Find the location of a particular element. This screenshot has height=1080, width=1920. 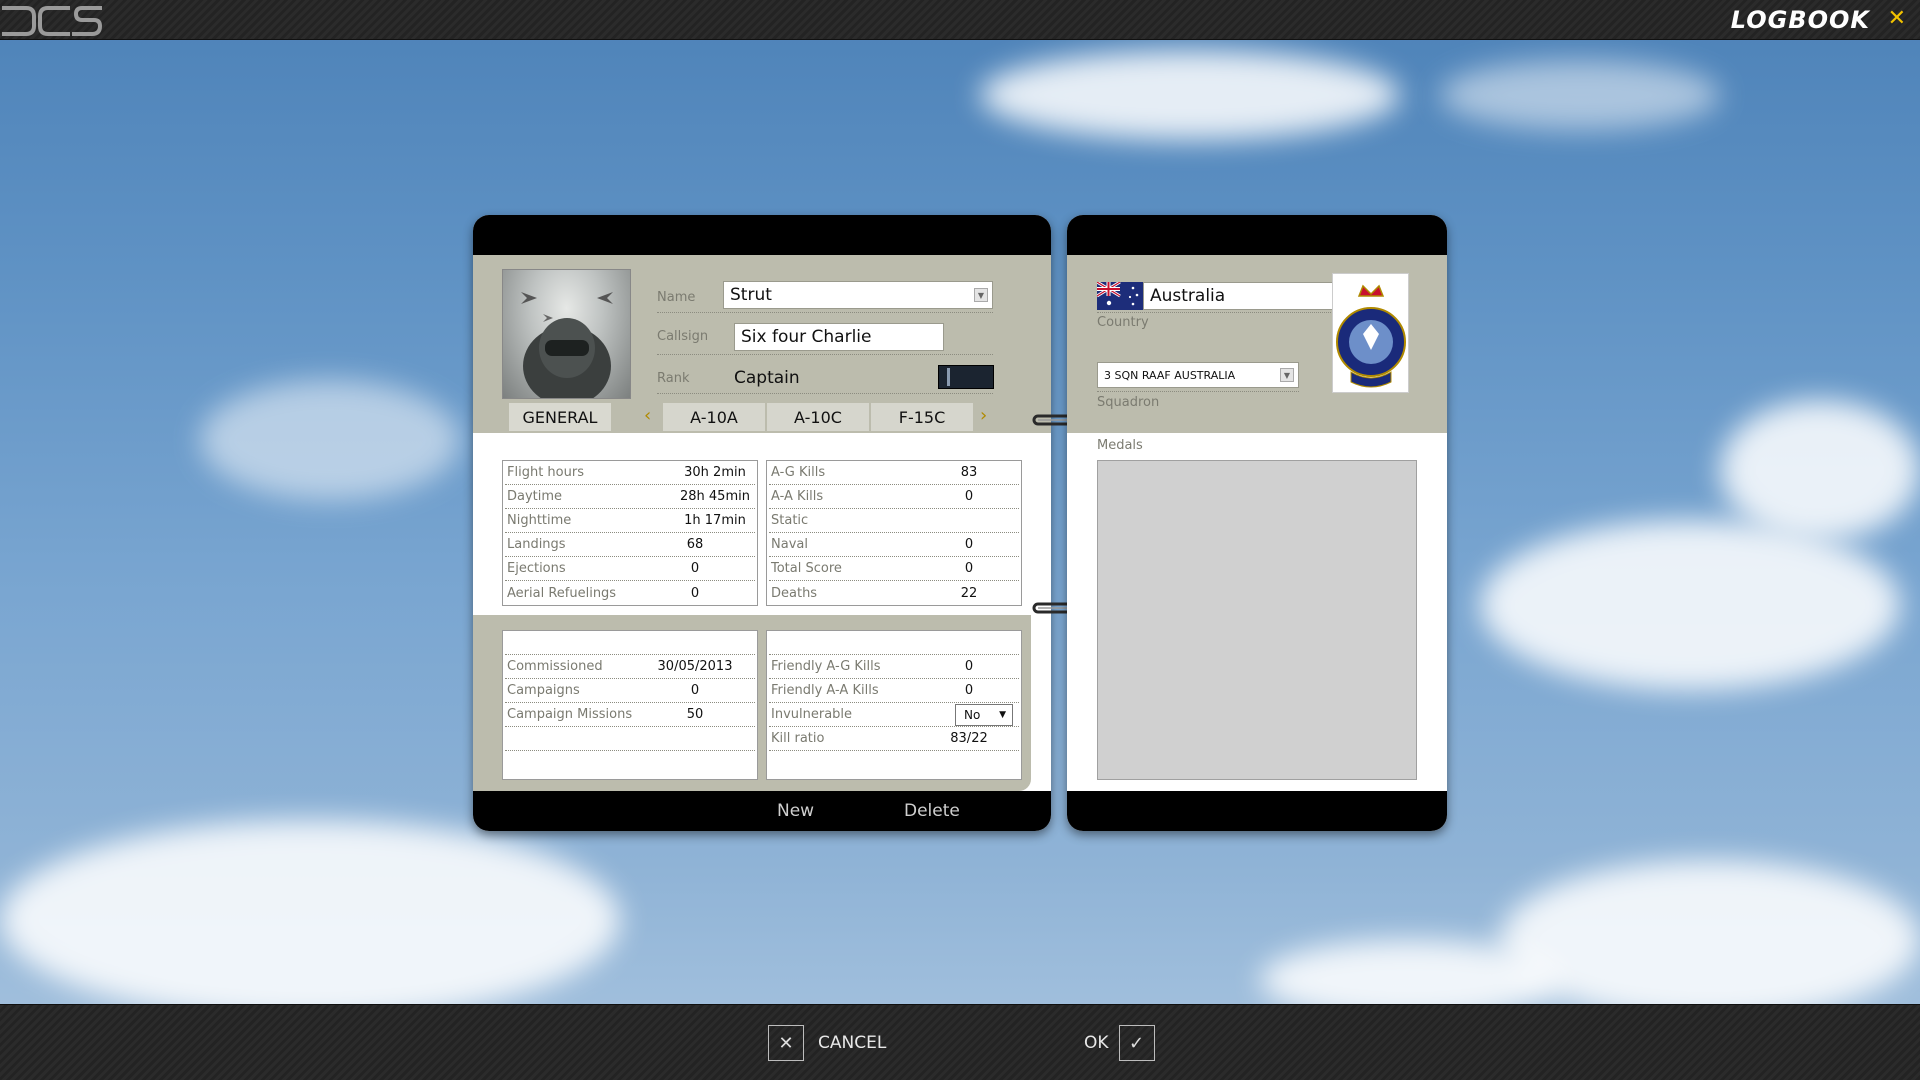

name-label: Name is located at coordinates (676, 297).